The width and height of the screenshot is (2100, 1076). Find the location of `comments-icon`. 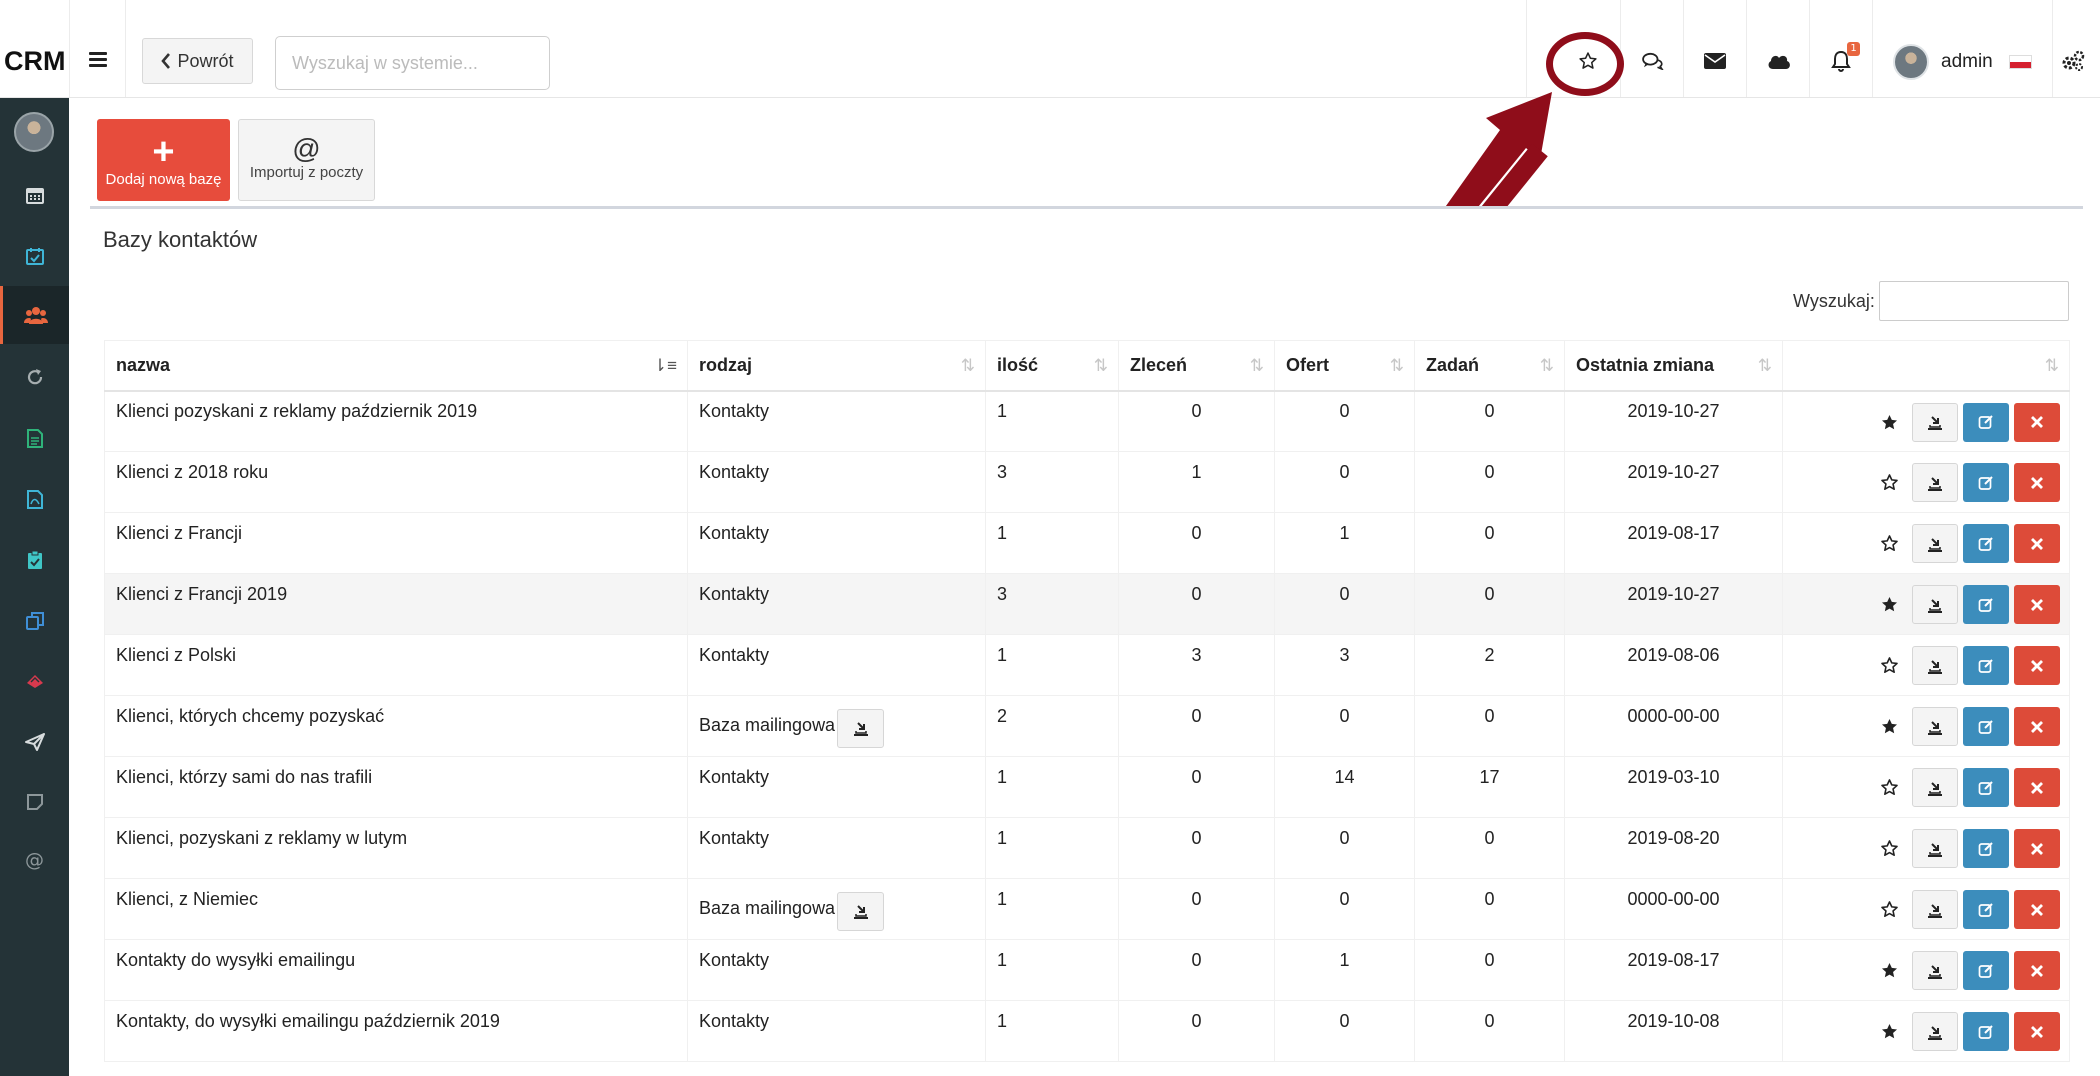

comments-icon is located at coordinates (1653, 61).